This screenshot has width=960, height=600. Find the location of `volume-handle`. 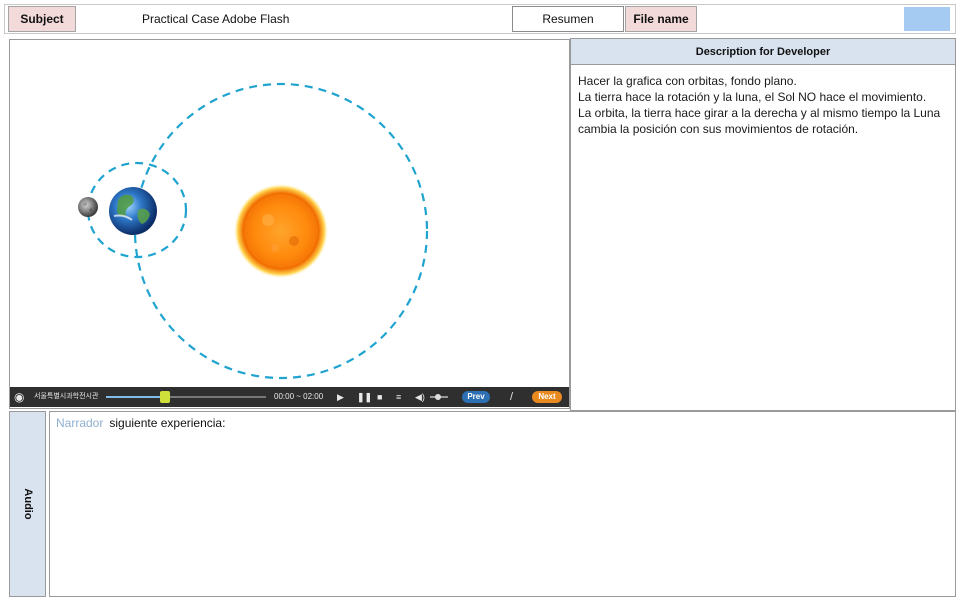

volume-handle is located at coordinates (438, 397).